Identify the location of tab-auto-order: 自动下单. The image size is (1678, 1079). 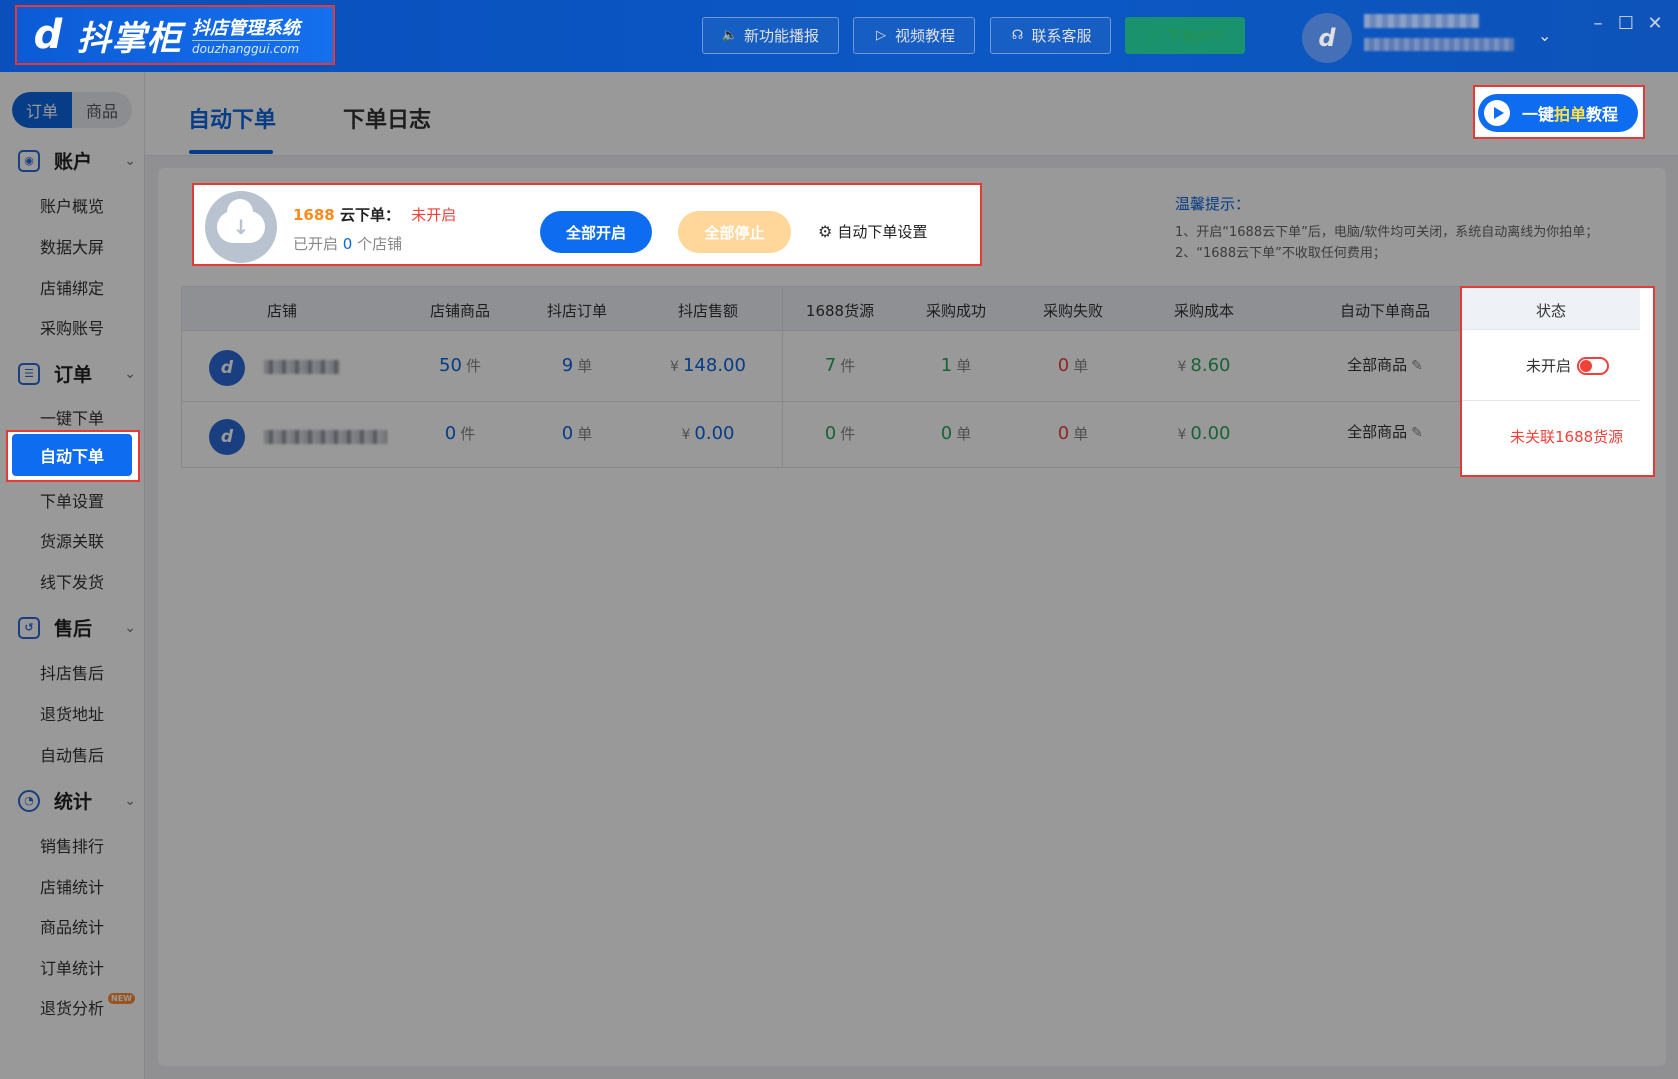
(232, 118).